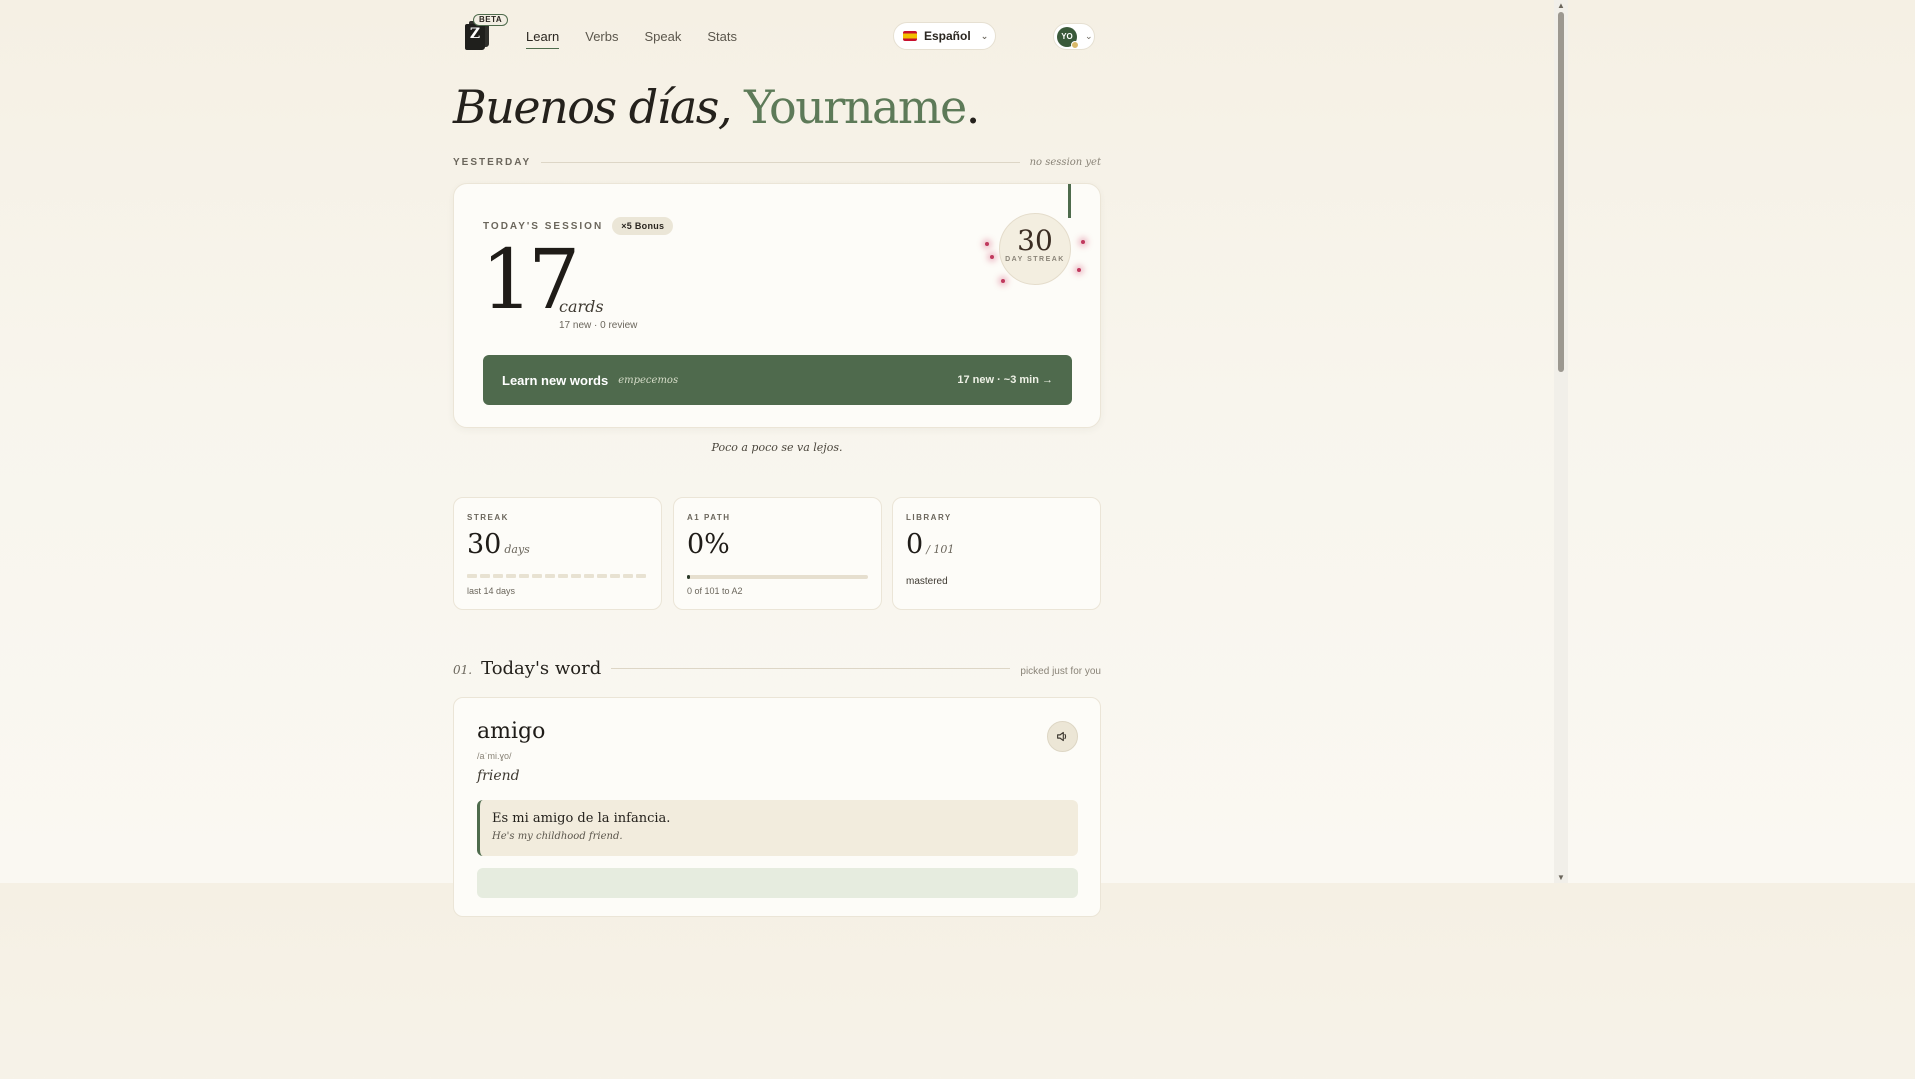 The height and width of the screenshot is (1079, 1915). Describe the element at coordinates (517, 549) in the screenshot. I see `streak-unit: days` at that location.